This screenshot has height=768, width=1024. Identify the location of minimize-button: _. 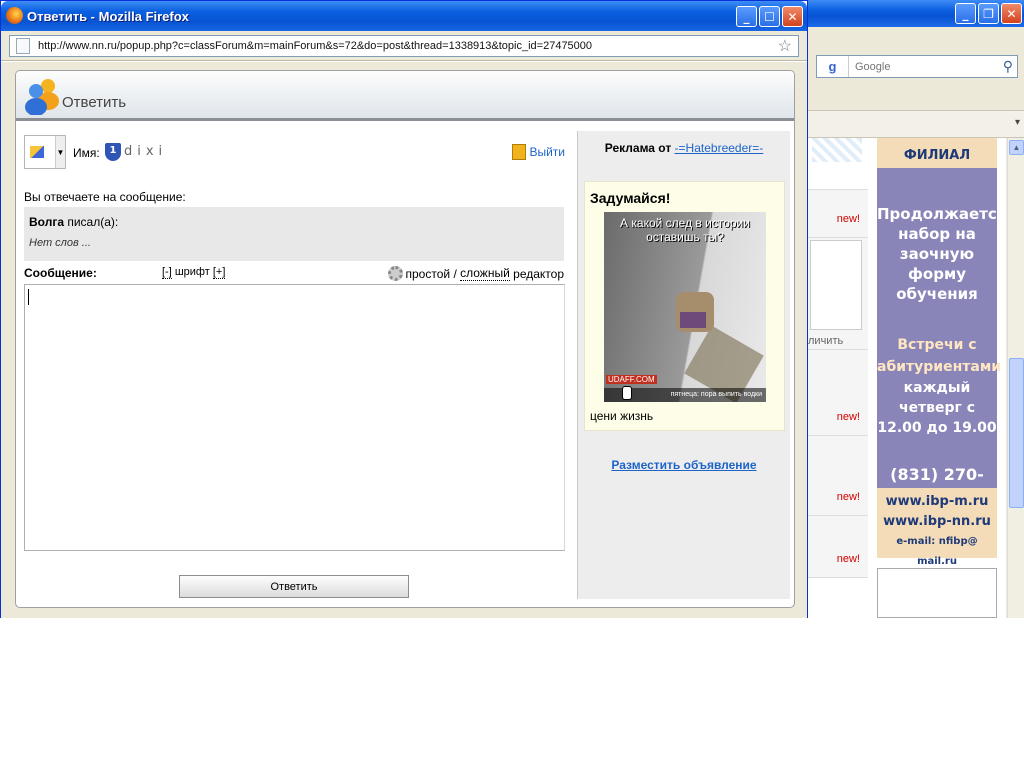
(965, 13).